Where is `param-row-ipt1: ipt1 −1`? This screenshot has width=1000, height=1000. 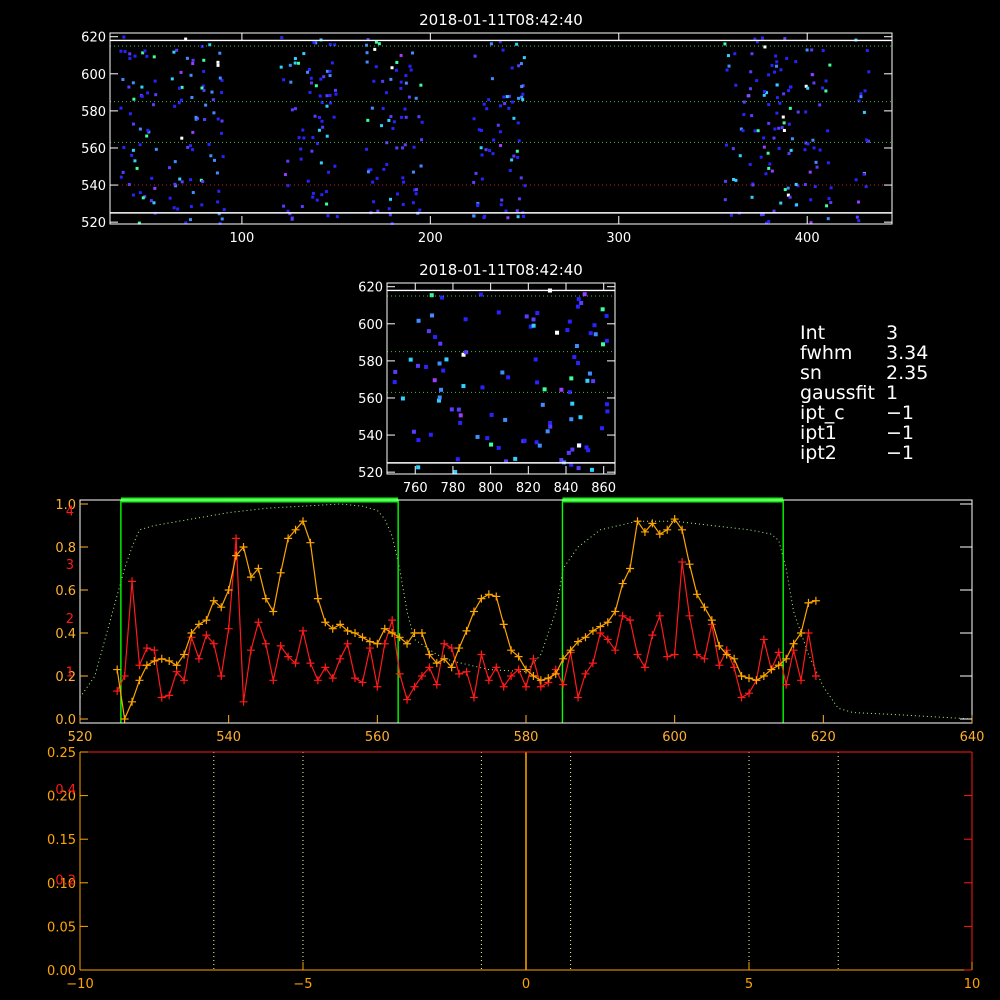 param-row-ipt1: ipt1 −1 is located at coordinates (864, 433).